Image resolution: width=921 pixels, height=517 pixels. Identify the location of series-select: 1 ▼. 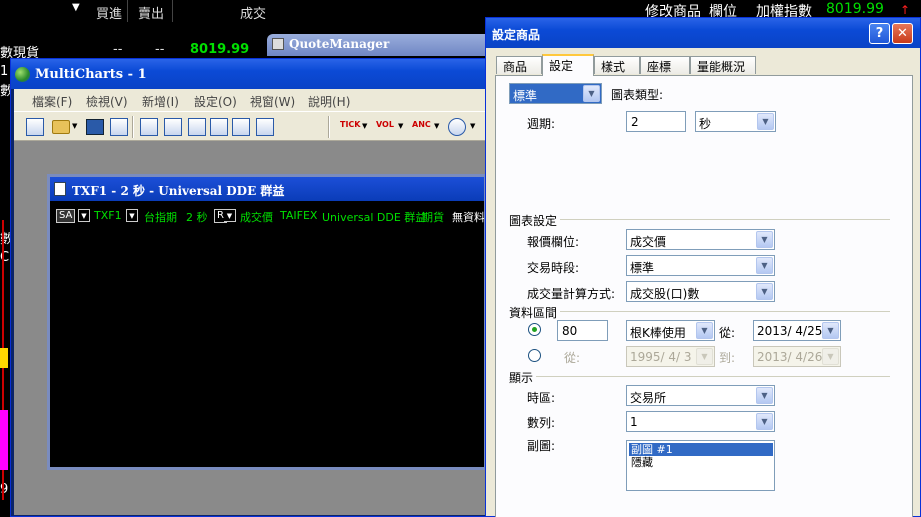
(700, 421).